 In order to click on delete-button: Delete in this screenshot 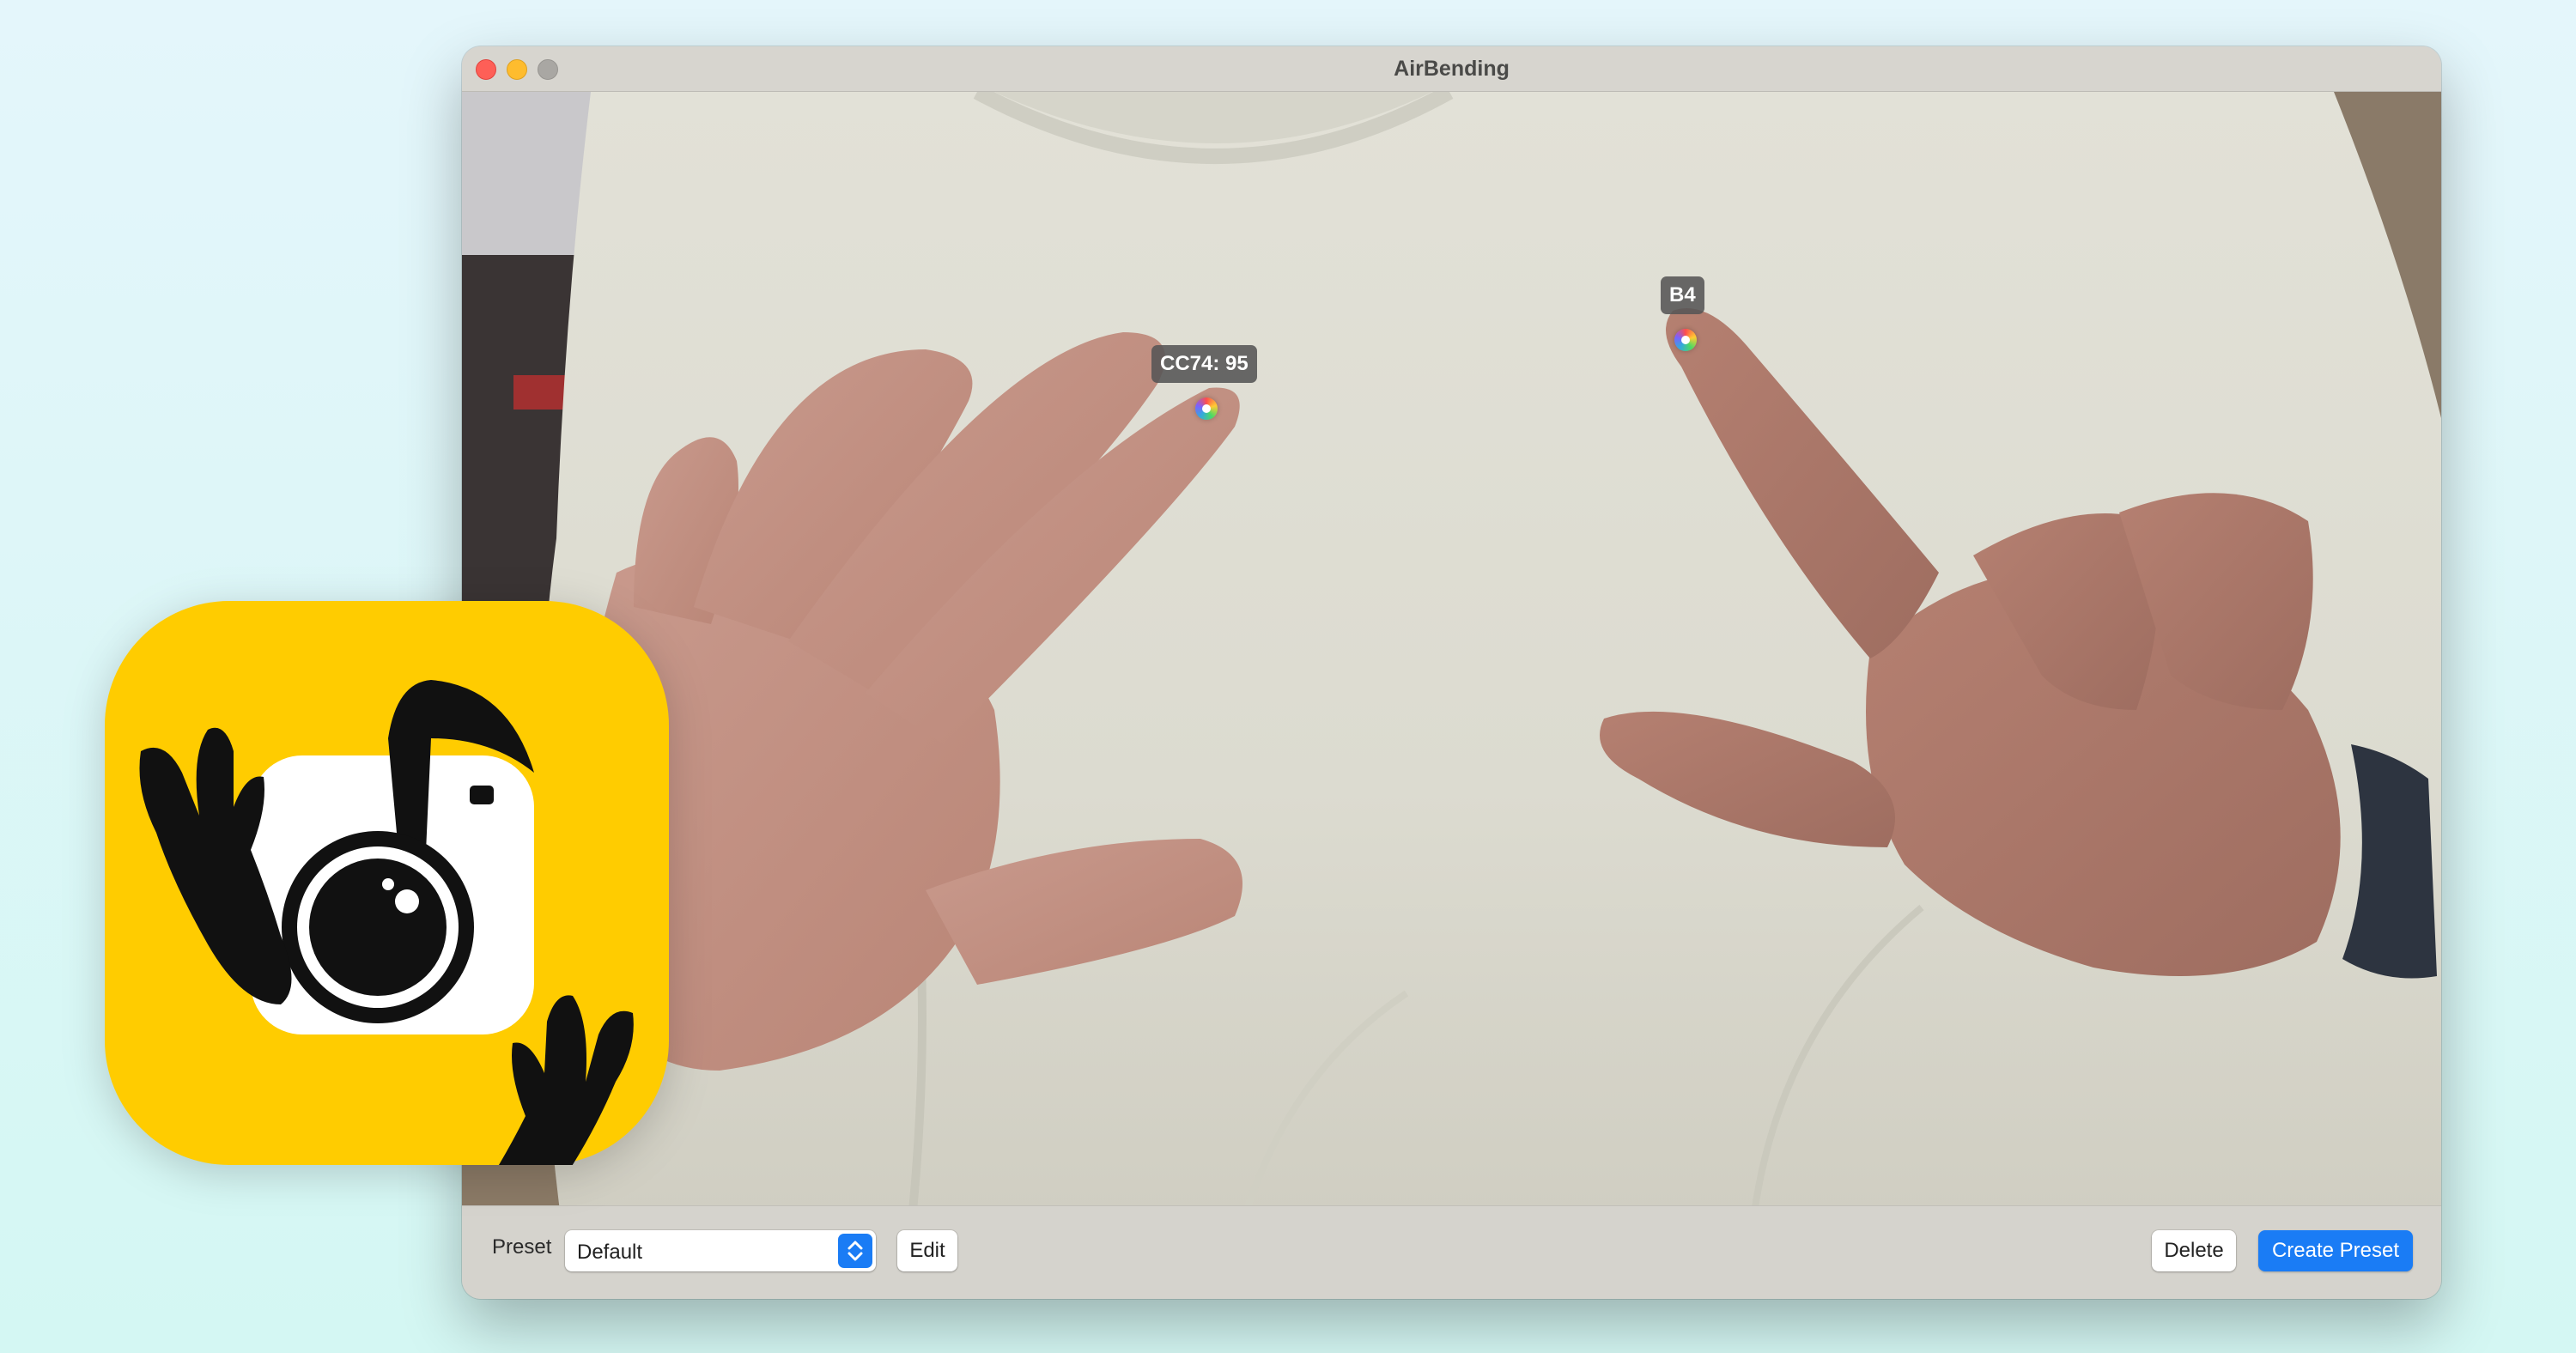, I will do `click(2194, 1250)`.